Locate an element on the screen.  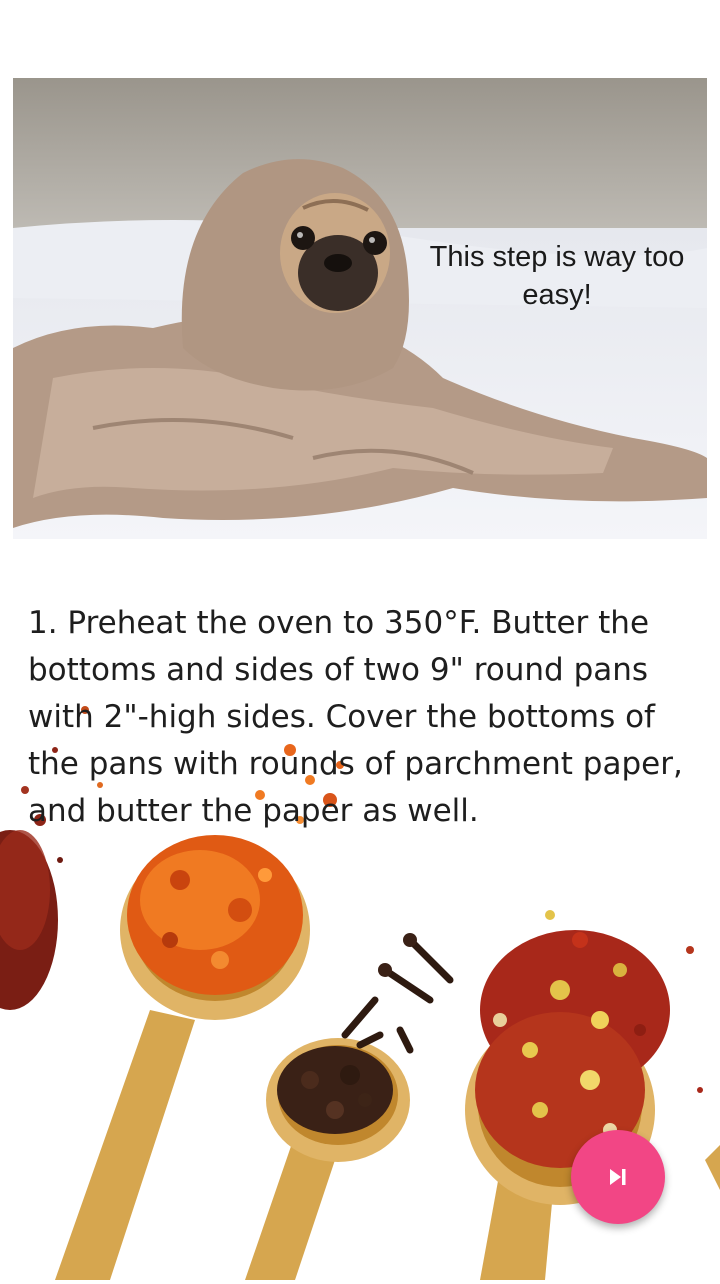
skip-next-icon is located at coordinates (618, 1177).